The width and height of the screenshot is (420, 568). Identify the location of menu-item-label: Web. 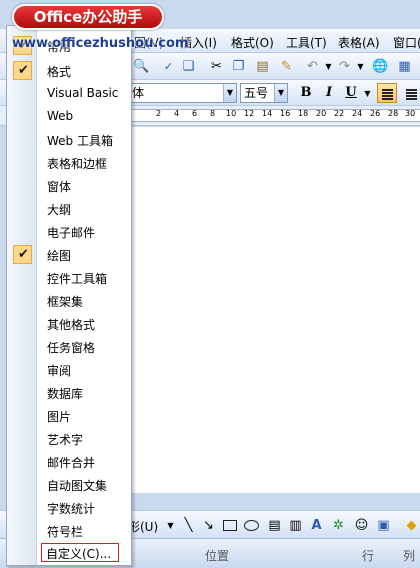
(60, 116).